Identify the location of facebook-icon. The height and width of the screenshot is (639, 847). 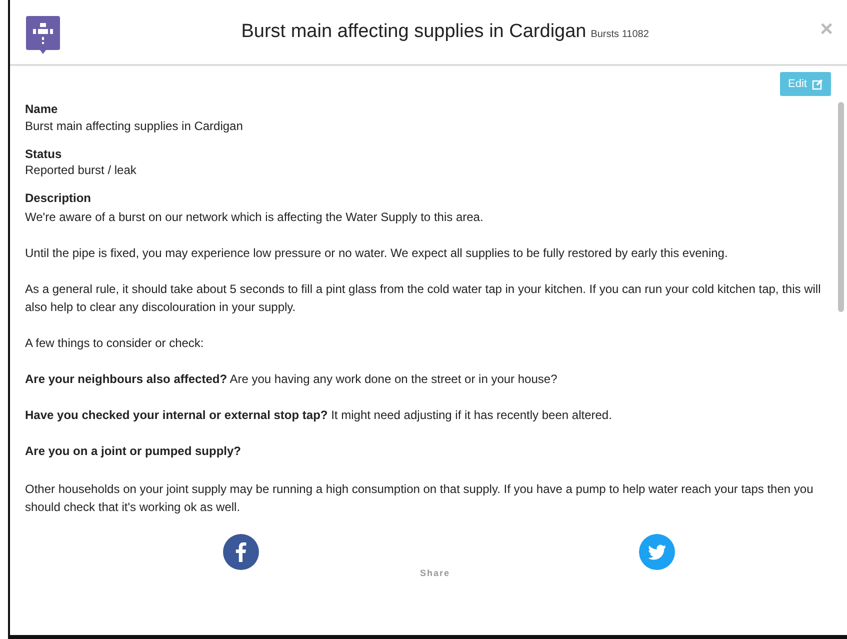
(241, 552).